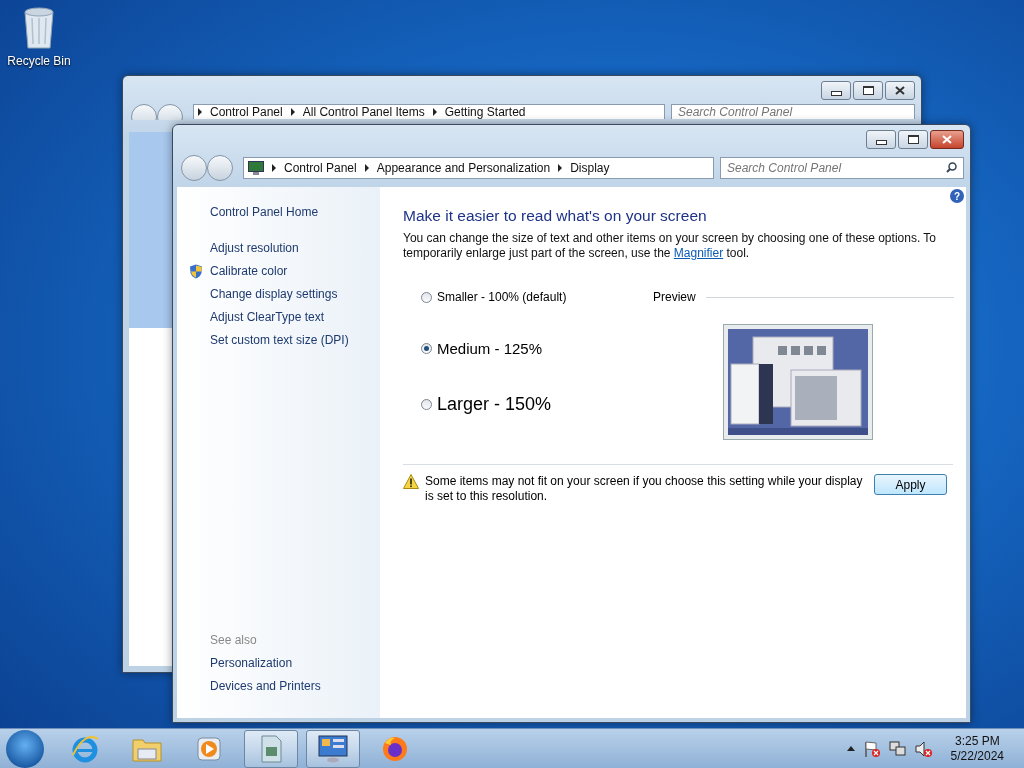 The image size is (1024, 768). Describe the element at coordinates (670, 246) in the screenshot. I see `description-text: You can change the size of text and other items on your screen by choosing one of these options. To temporarily enlarge just part of the screen, use the Magnifier tool.` at that location.